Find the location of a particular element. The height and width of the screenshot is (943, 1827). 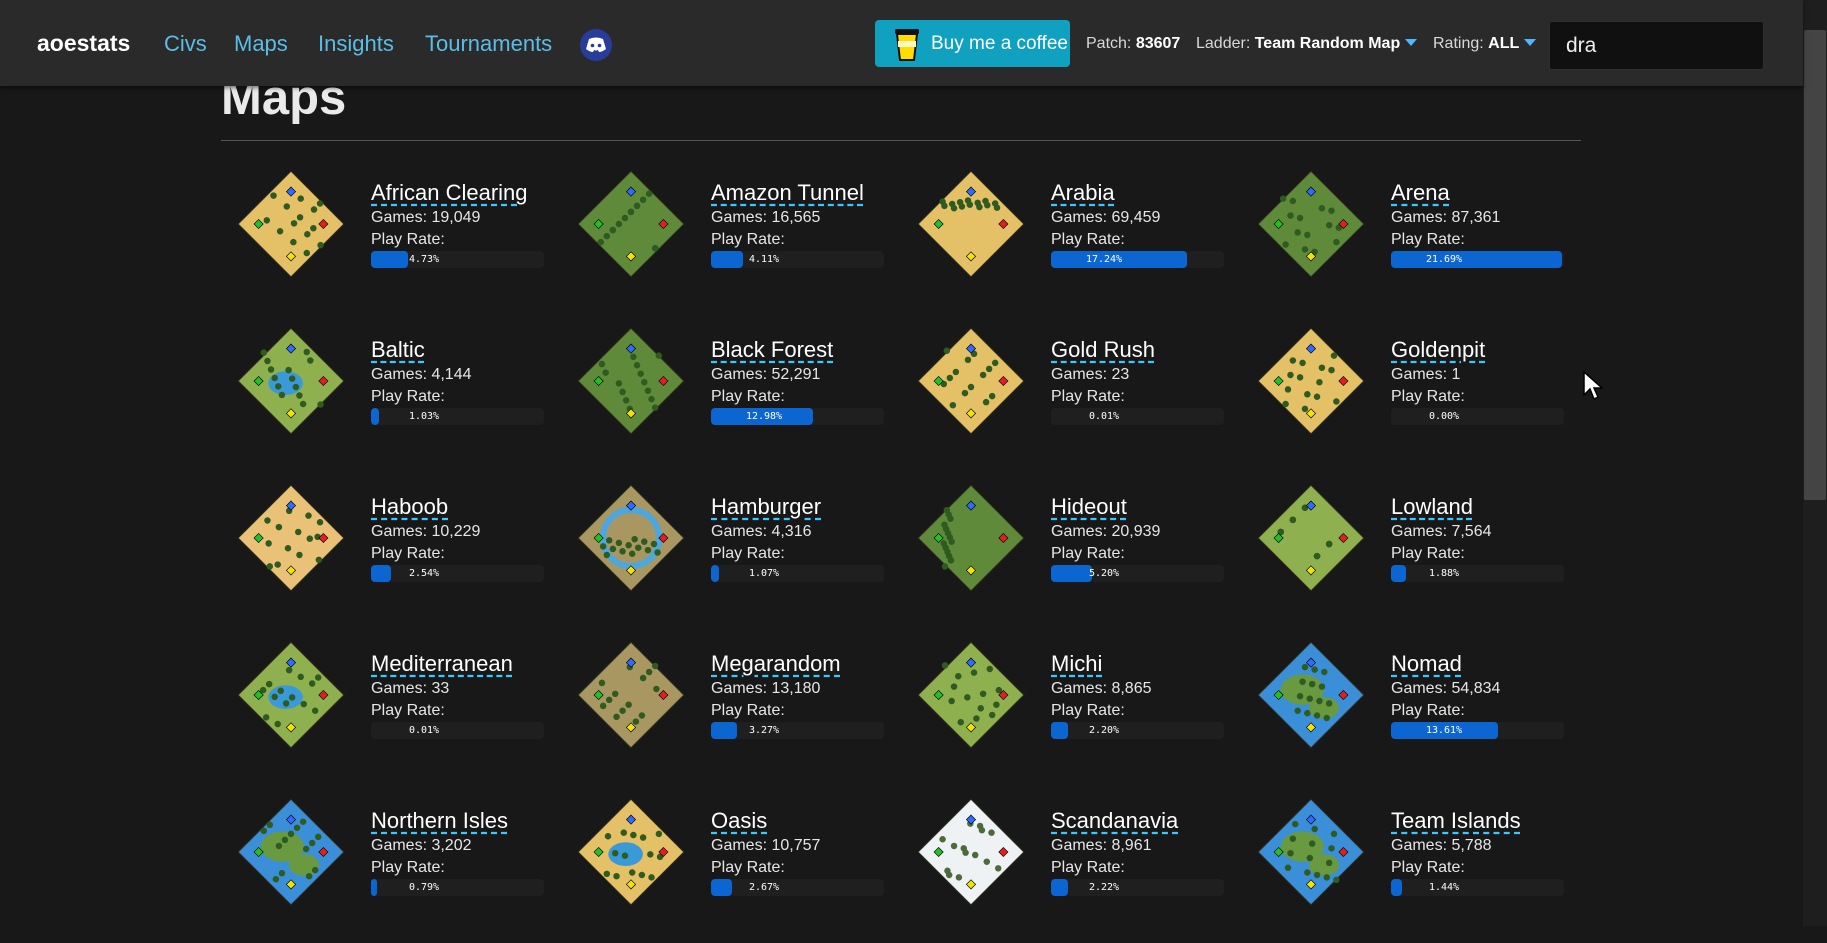

map-name-link: Scandanavia is located at coordinates (1114, 821).